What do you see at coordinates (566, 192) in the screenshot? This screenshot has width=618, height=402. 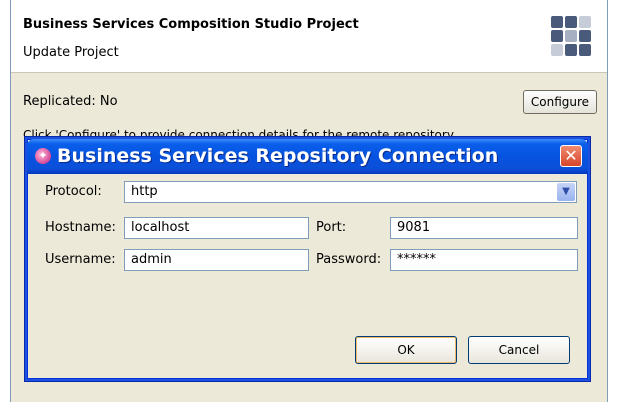 I see `chevron-down-icon: ▼` at bounding box center [566, 192].